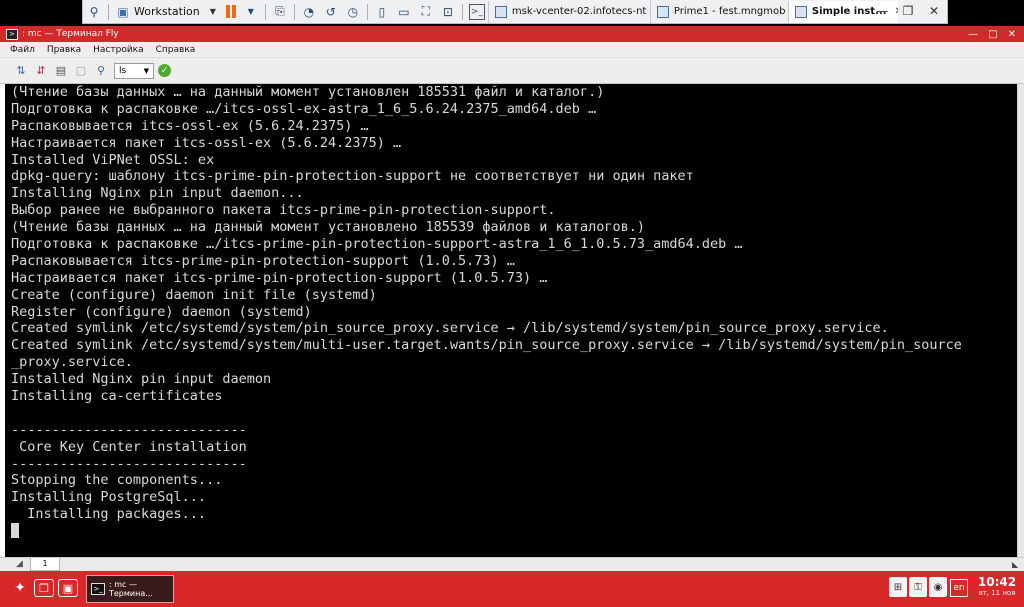 This screenshot has height=607, width=1024. Describe the element at coordinates (918, 587) in the screenshot. I see `network-icon: ⚿` at that location.